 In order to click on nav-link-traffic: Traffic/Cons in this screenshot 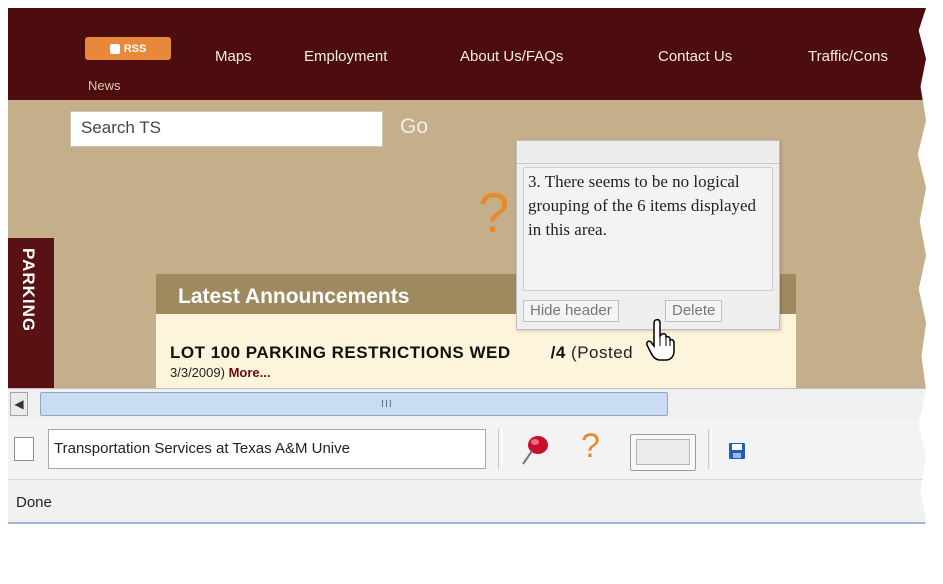, I will do `click(848, 56)`.